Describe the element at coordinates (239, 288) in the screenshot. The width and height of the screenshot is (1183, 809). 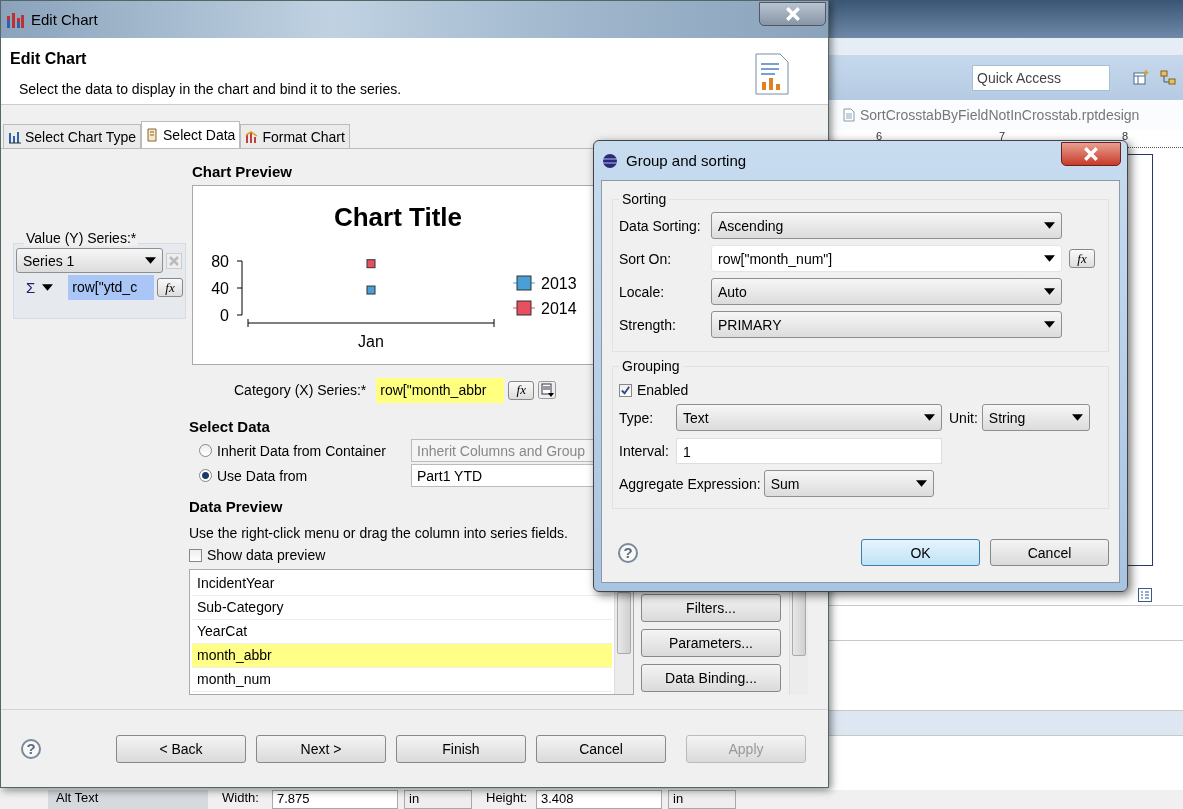
I see `y-axis` at that location.